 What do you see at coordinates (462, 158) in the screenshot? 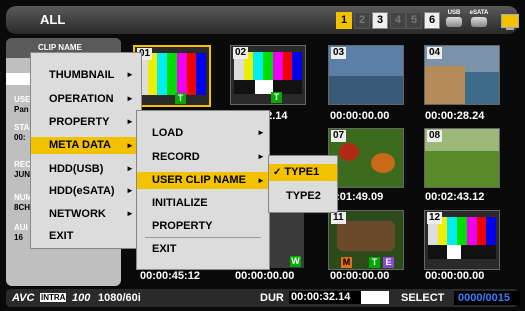
I see `thumbnail-08: 08` at bounding box center [462, 158].